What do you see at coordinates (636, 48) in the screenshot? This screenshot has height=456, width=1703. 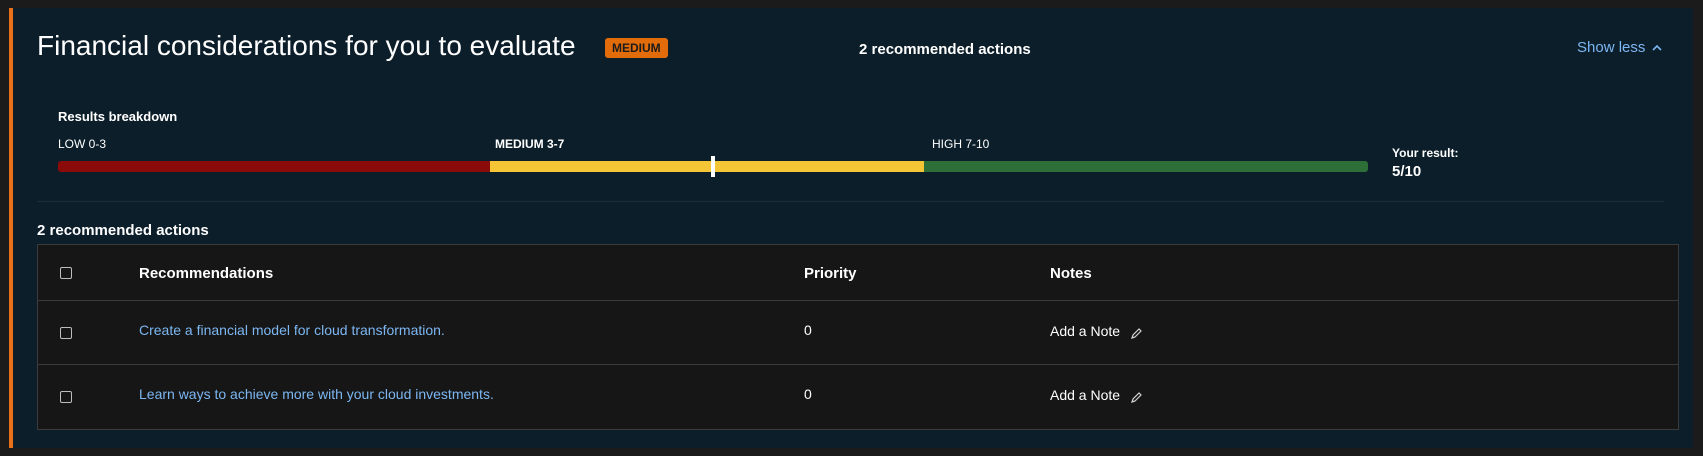 I see `severity-badge: MEDIUM` at bounding box center [636, 48].